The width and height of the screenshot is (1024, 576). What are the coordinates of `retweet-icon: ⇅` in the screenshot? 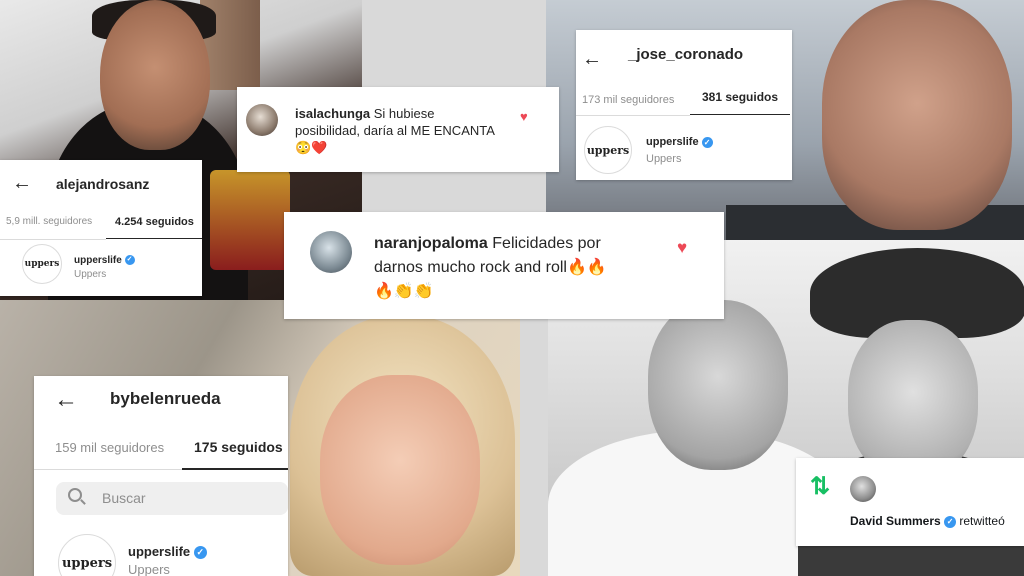 It's located at (820, 486).